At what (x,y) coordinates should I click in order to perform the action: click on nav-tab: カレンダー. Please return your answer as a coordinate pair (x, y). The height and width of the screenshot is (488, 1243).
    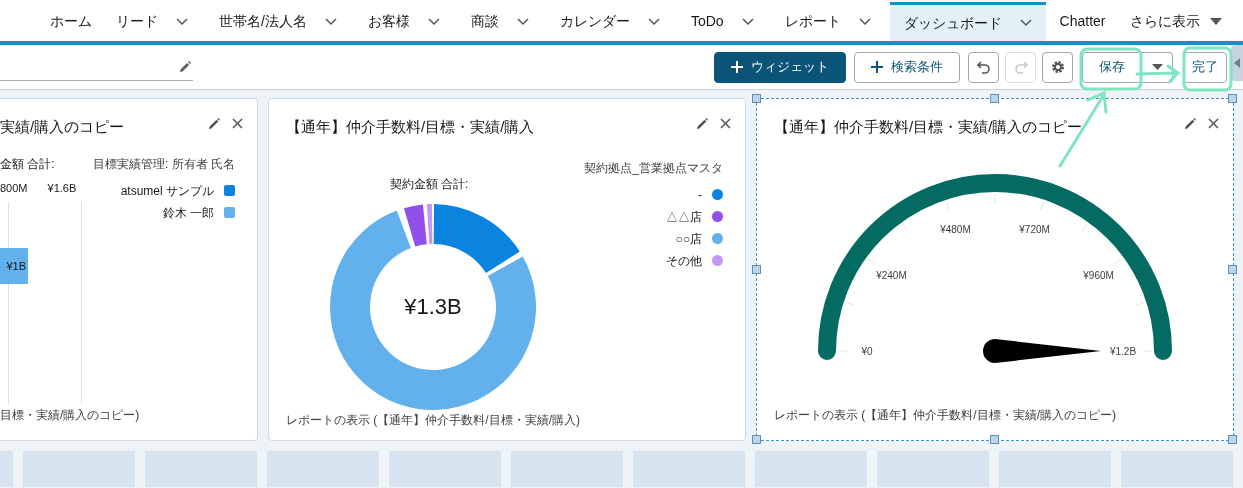
    Looking at the image, I should click on (625, 21).